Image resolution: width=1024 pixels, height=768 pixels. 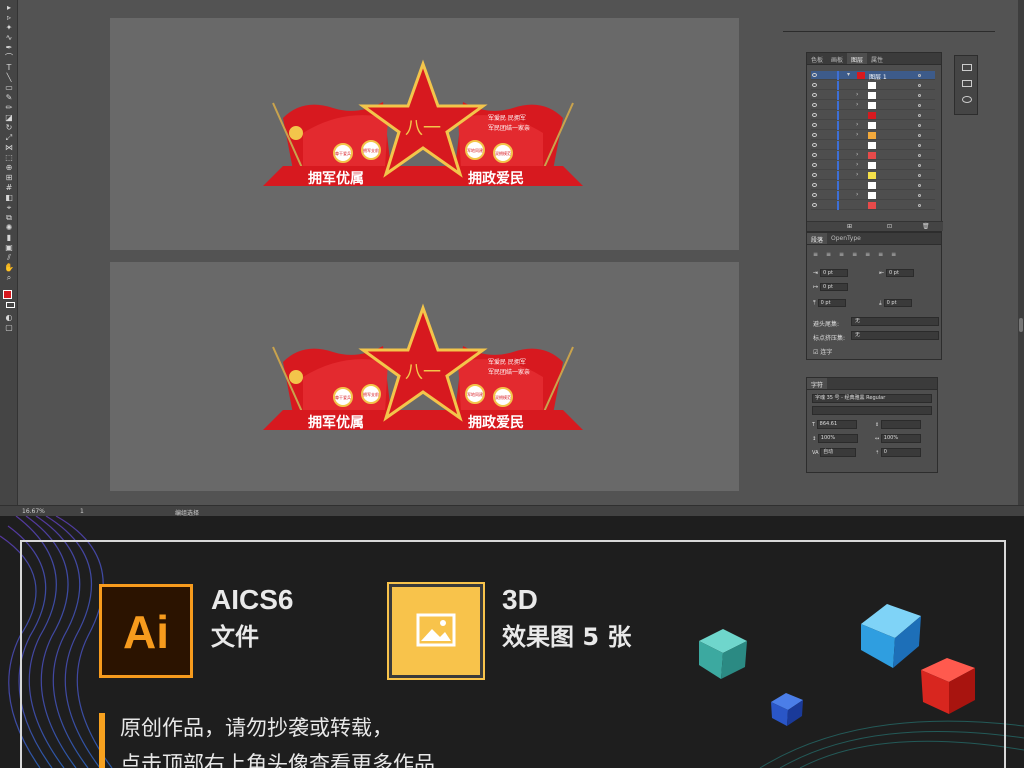 What do you see at coordinates (831, 273) in the screenshot?
I see `indent-left-field: ⇥ 0 pt` at bounding box center [831, 273].